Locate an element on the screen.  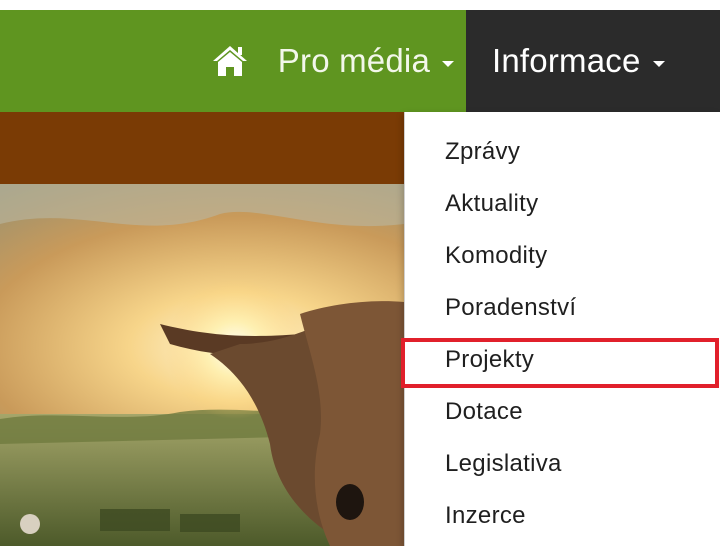
menu-item-zpravy: Zprávy is located at coordinates (562, 152).